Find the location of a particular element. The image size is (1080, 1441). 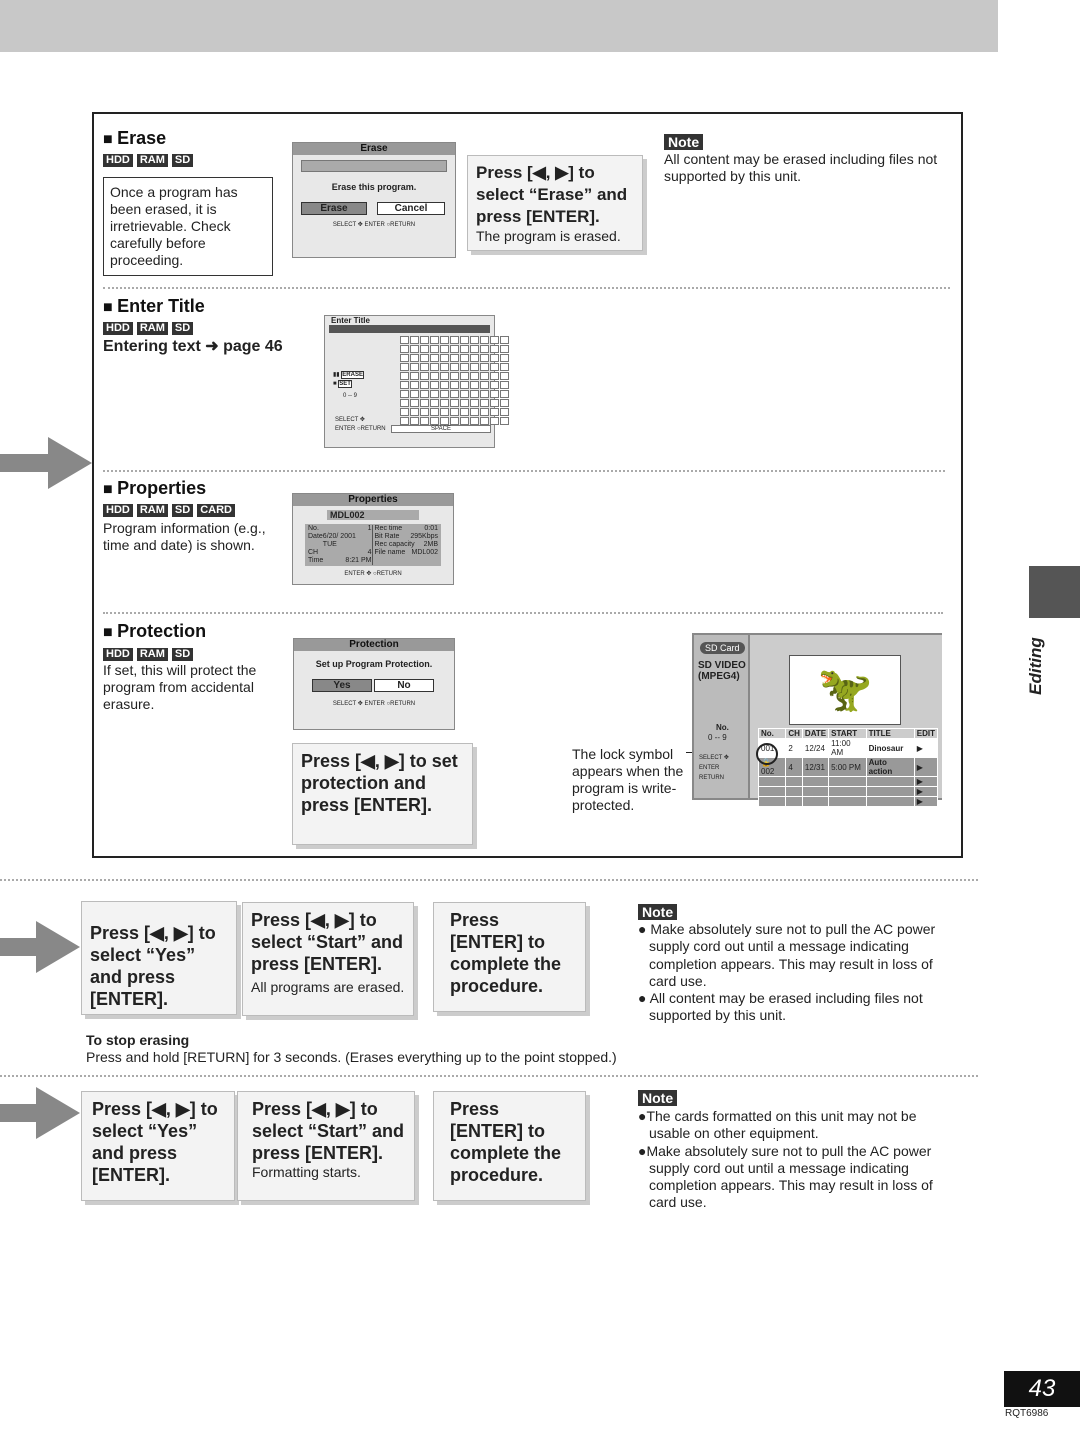

table-row: 001 2 12/24 11:00 AM Dinosaur ▶ is located at coordinates (848, 748).